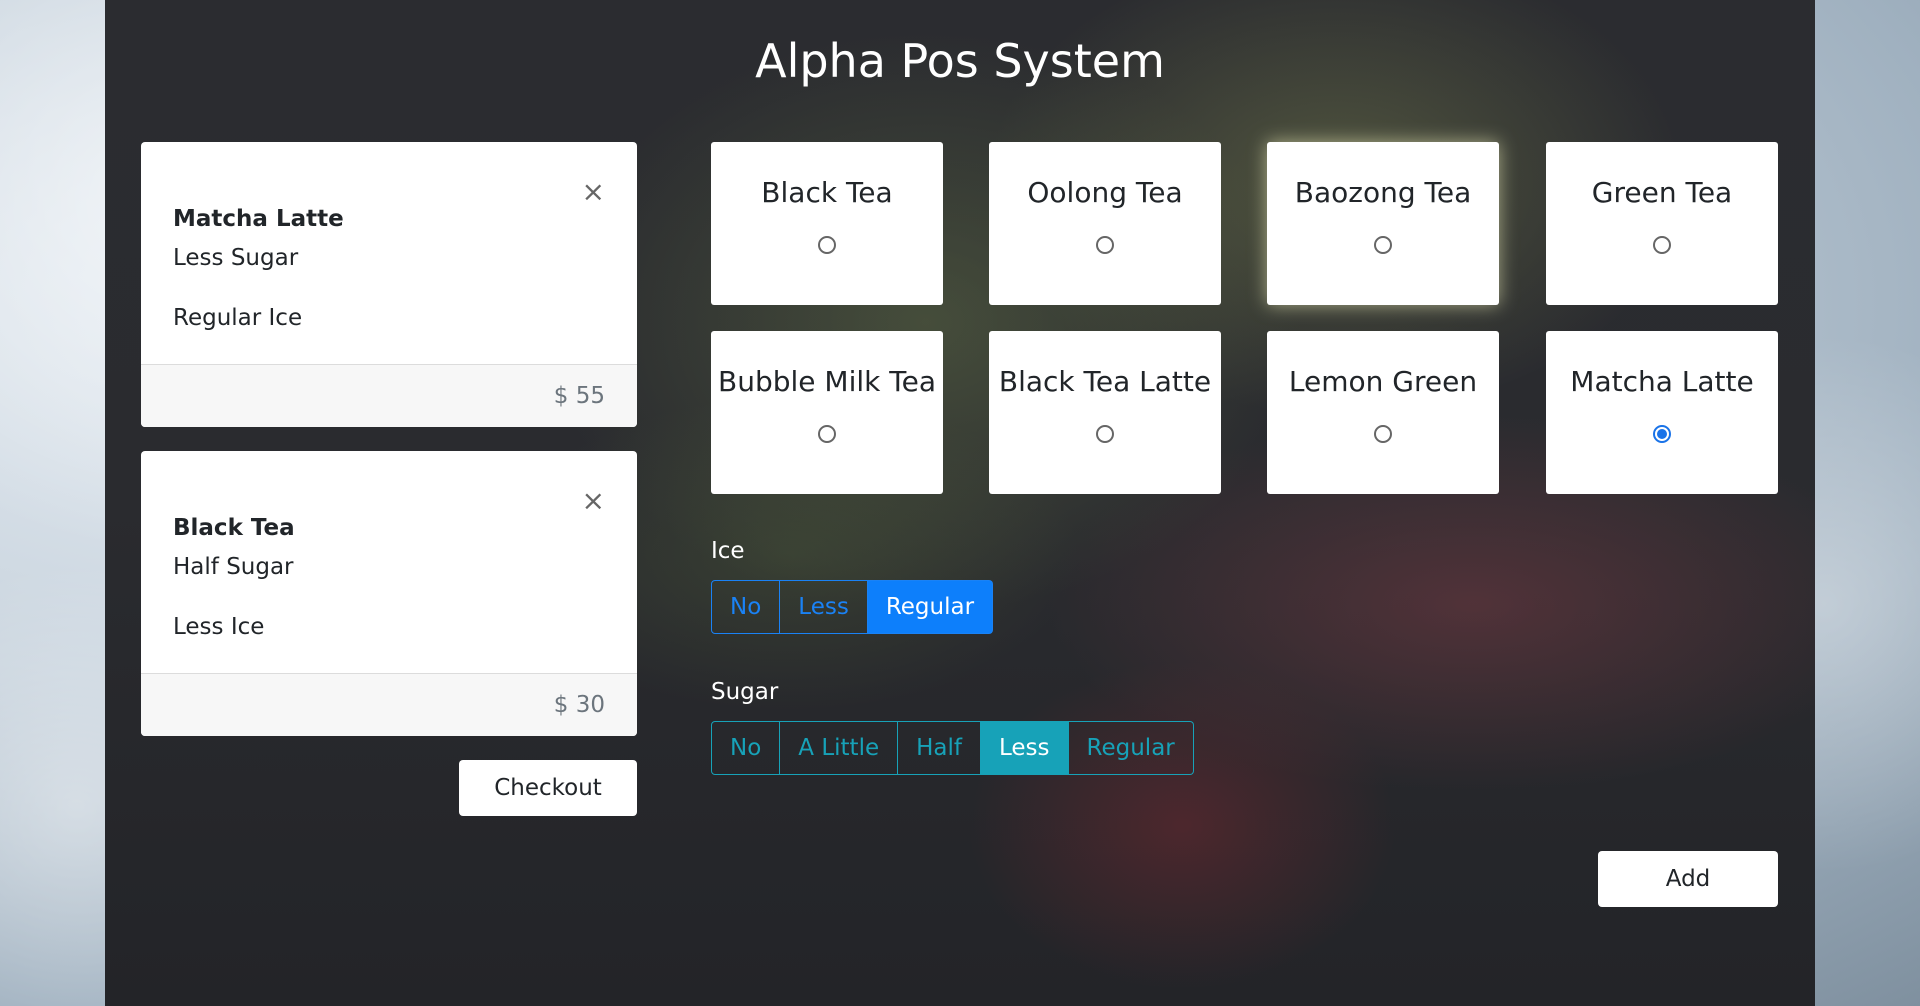  Describe the element at coordinates (1662, 192) in the screenshot. I see `drink-name: Green Tea` at that location.